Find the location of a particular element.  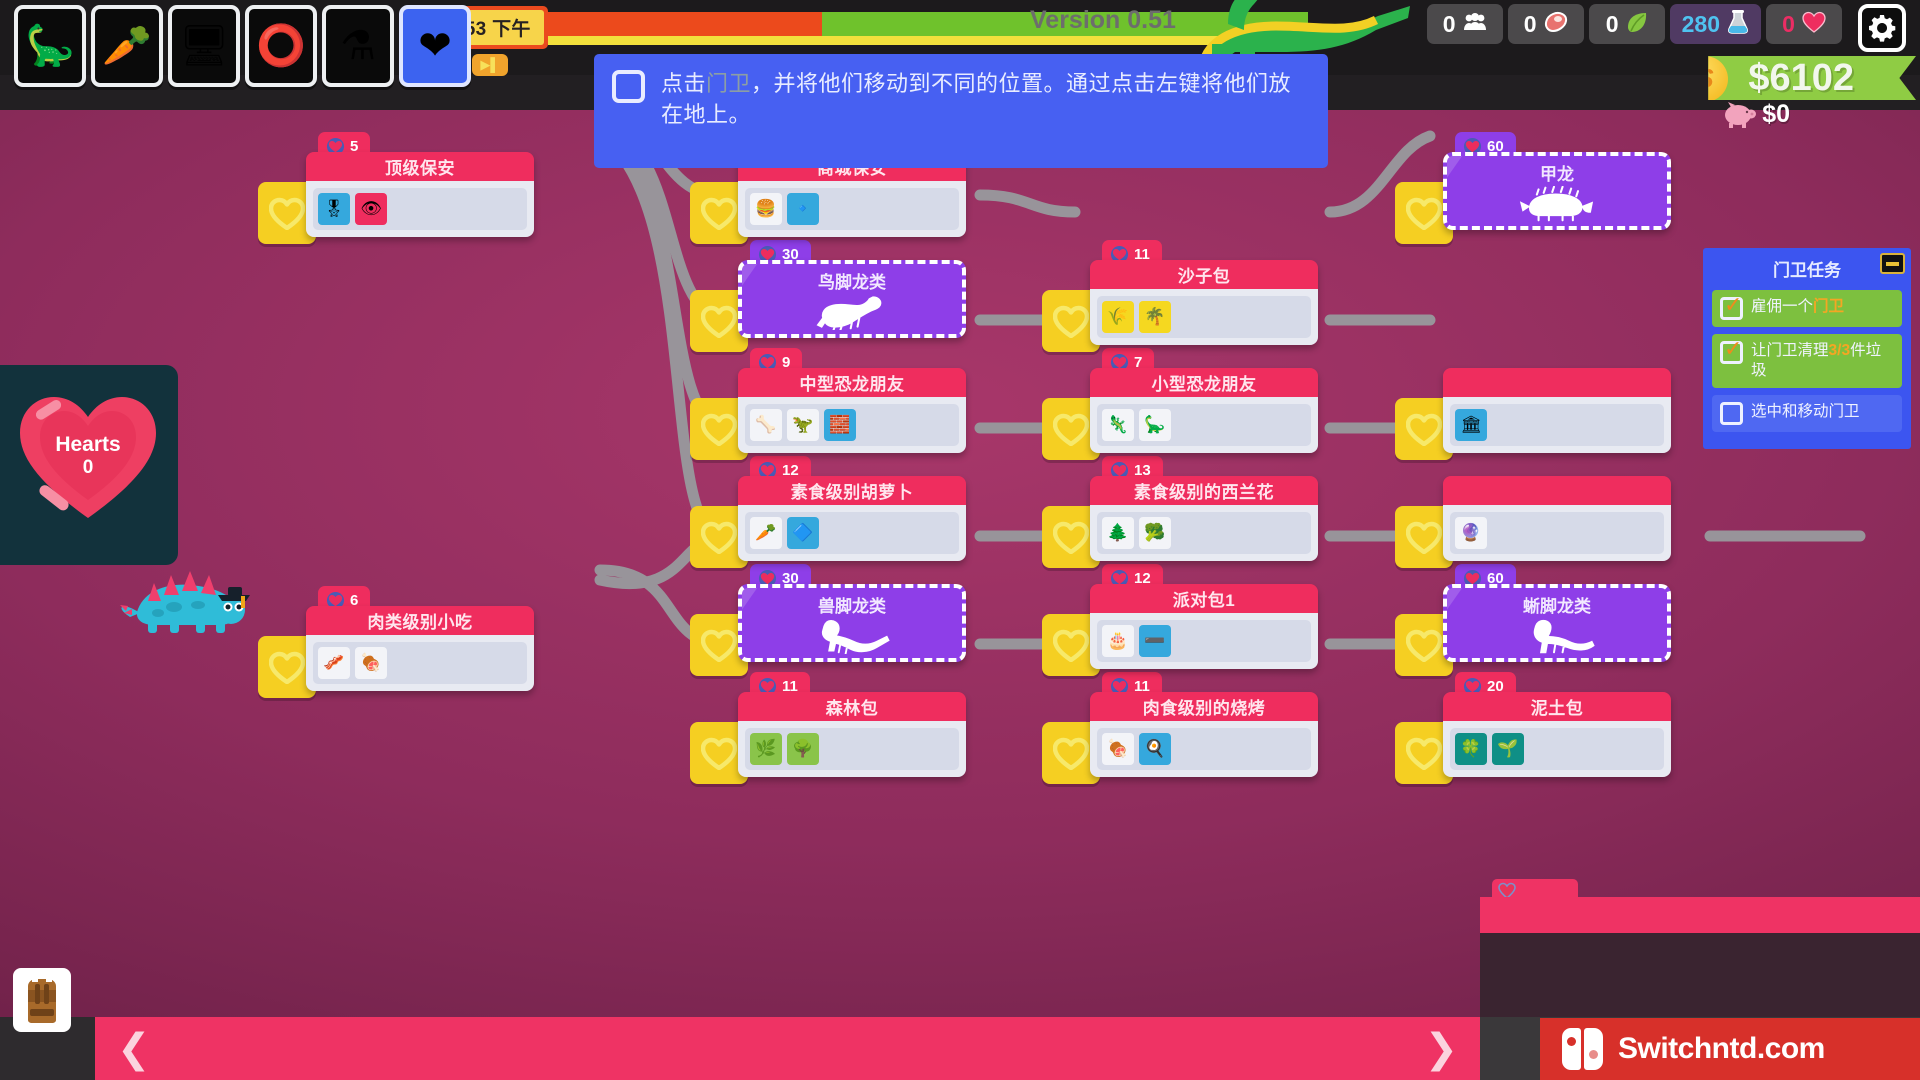

quest-item: 让门卫清理3/3件垃圾 is located at coordinates (1807, 361).